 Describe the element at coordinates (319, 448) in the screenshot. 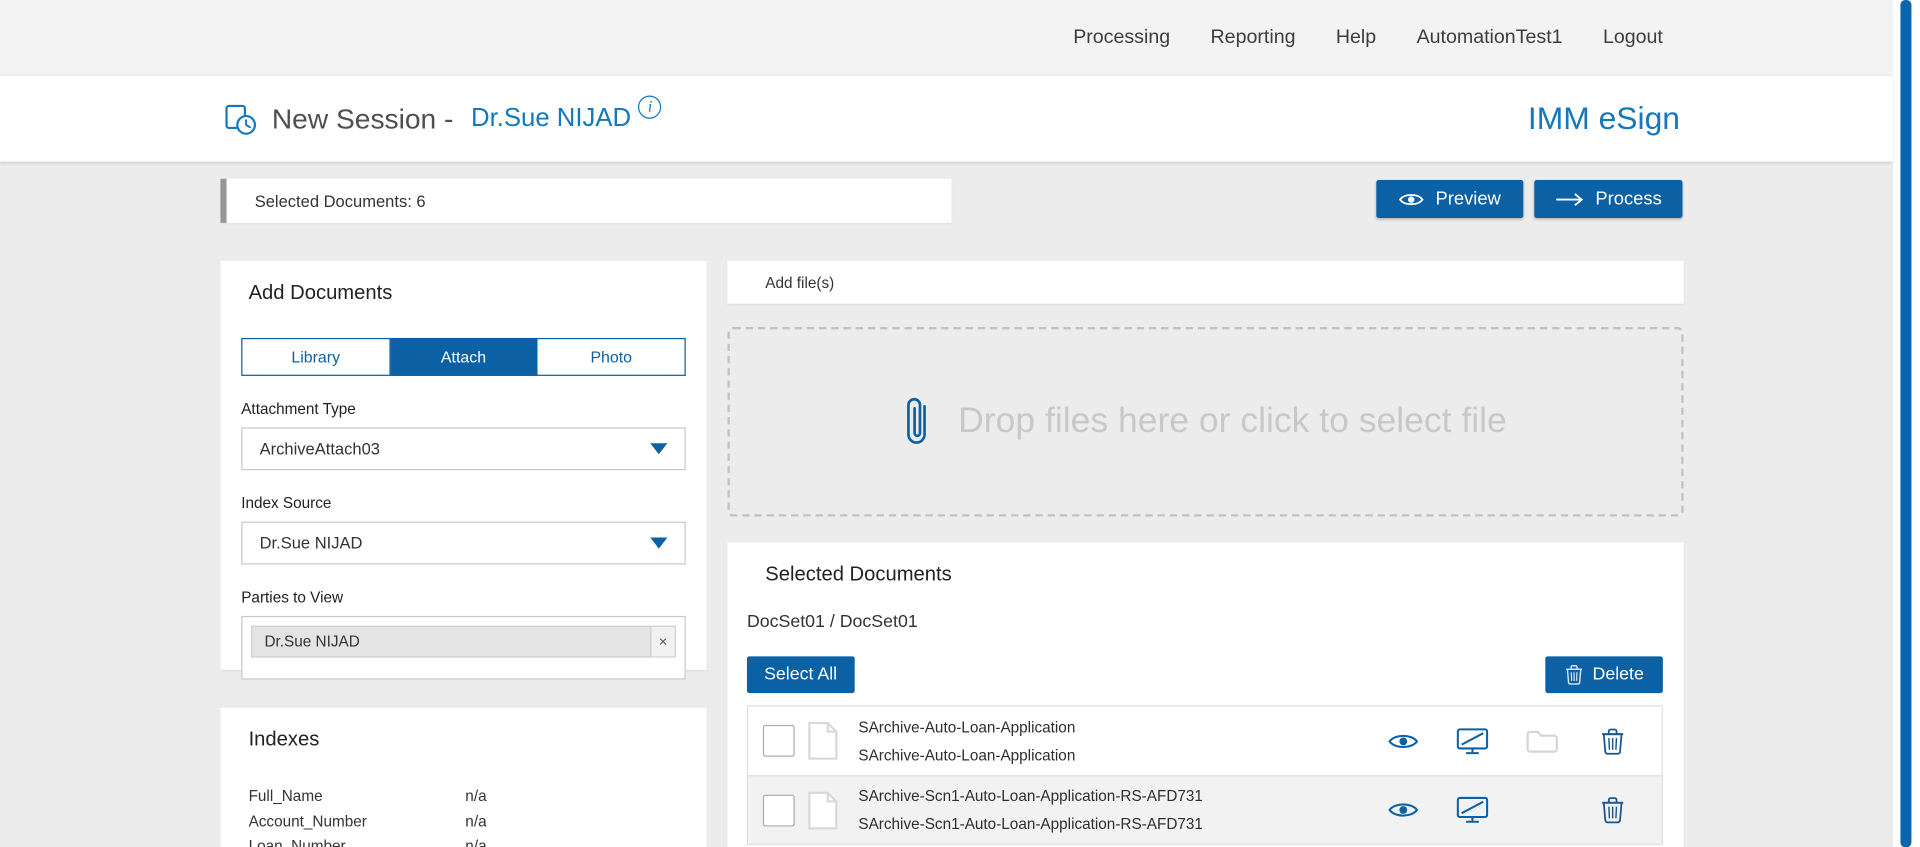

I see `attachment-type-value: ArchiveAttach03` at that location.